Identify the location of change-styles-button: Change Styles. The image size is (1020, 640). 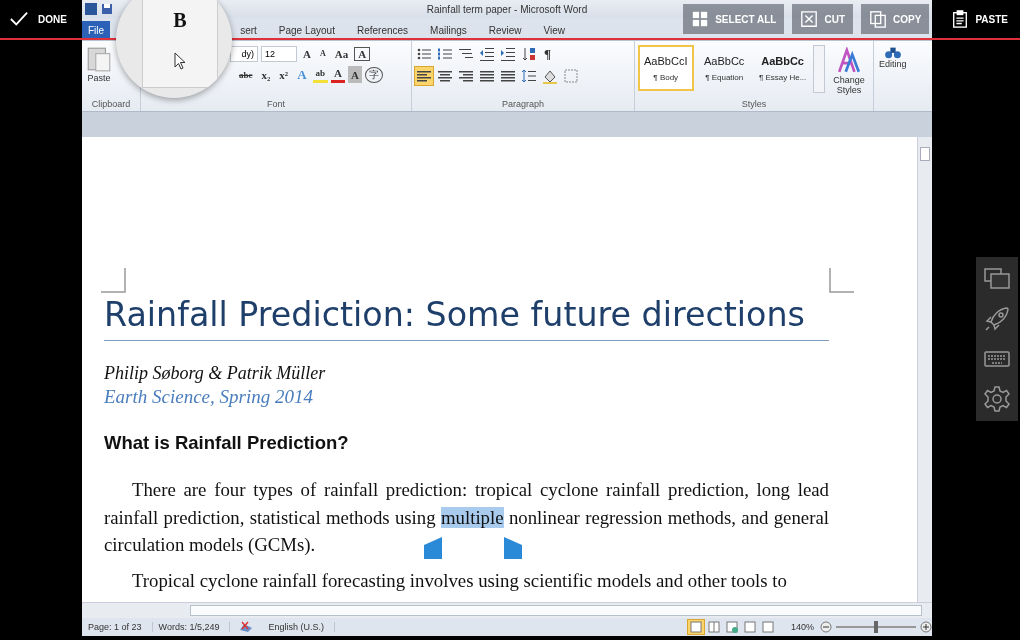
(848, 71).